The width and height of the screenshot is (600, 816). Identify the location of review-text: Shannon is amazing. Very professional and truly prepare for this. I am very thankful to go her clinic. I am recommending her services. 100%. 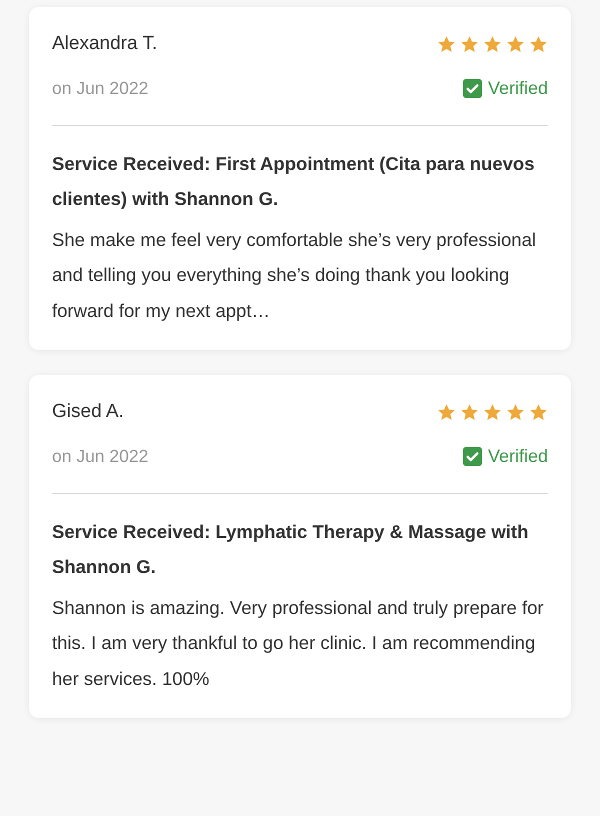
(298, 643).